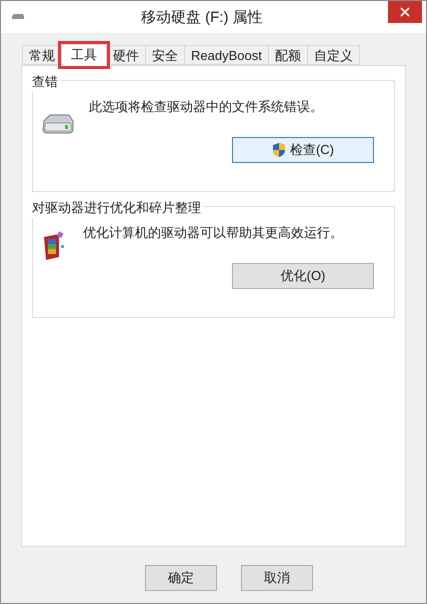  I want to click on tab: 安全, so click(165, 55).